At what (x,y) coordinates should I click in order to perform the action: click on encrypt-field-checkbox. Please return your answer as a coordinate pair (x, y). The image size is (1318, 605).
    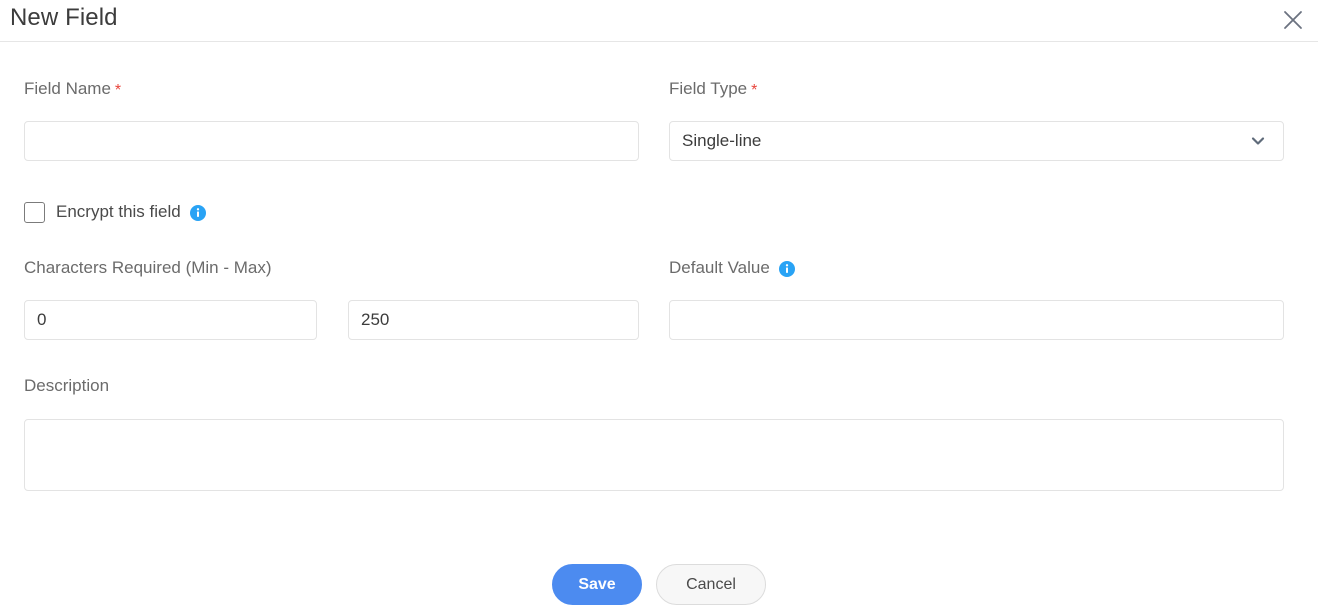
    Looking at the image, I should click on (34, 212).